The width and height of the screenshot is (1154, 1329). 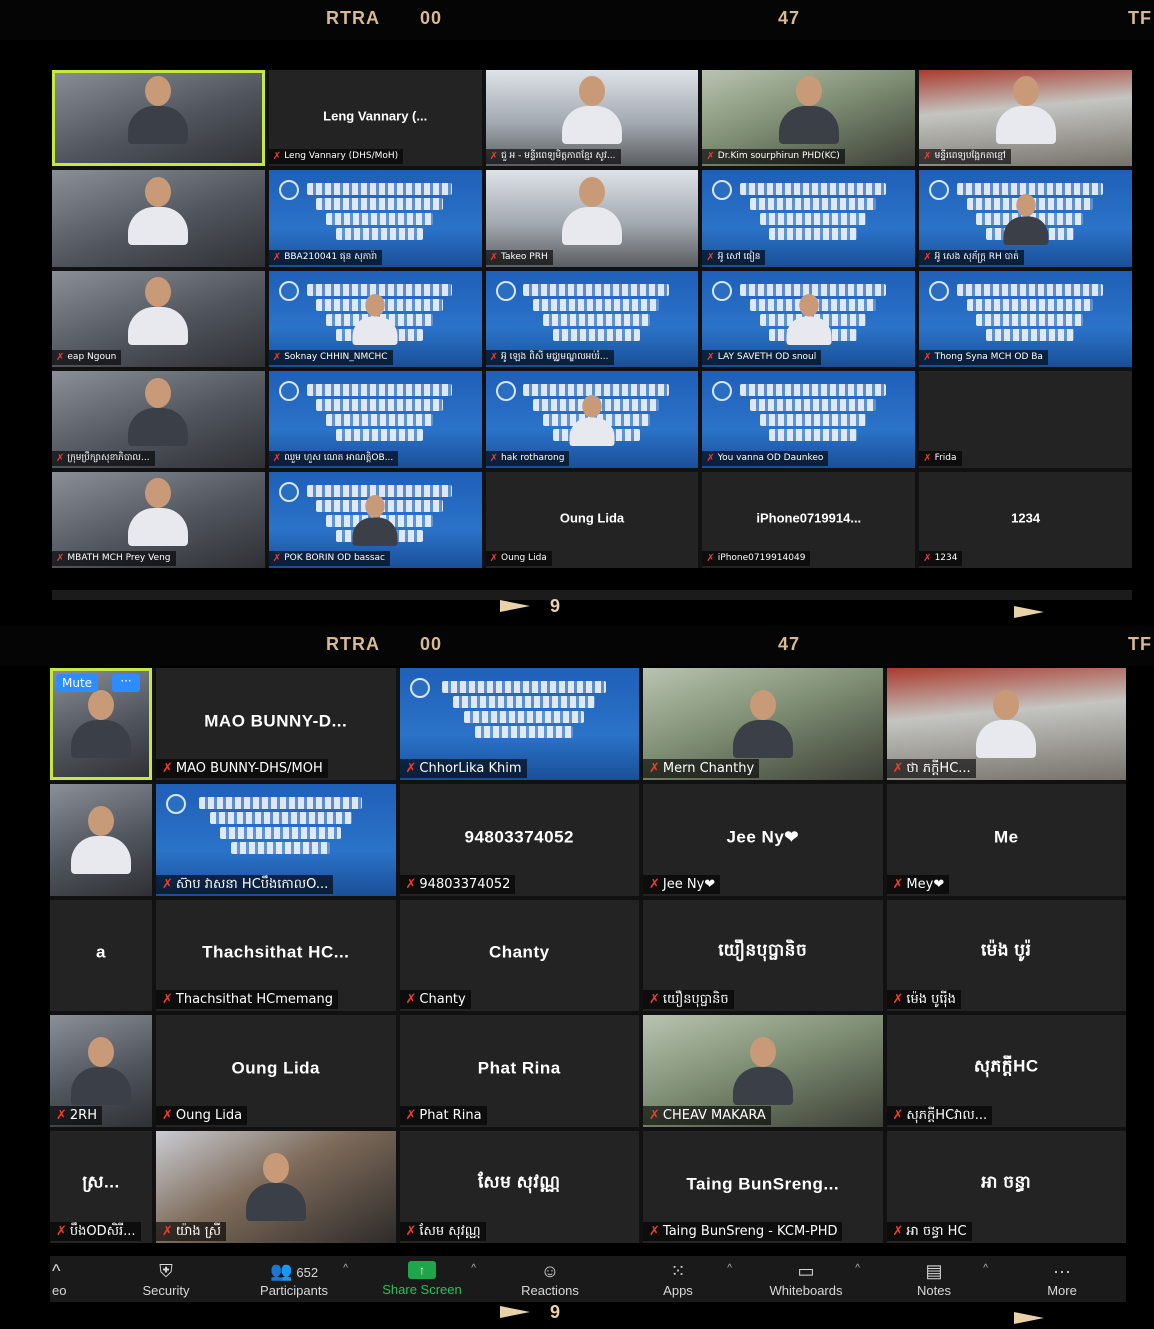 I want to click on participant-tile: យឿនបុប្ផានិច ✗ យឿនបុប្ផានិច, so click(x=763, y=955).